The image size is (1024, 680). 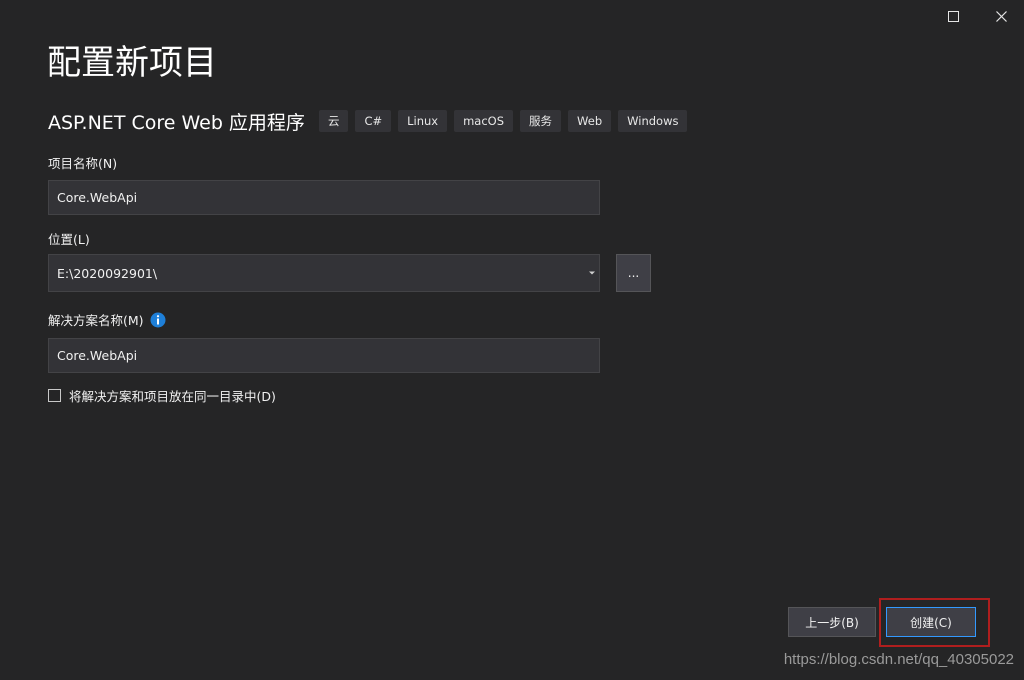 What do you see at coordinates (592, 273) in the screenshot?
I see `dropdown-arrow-icon` at bounding box center [592, 273].